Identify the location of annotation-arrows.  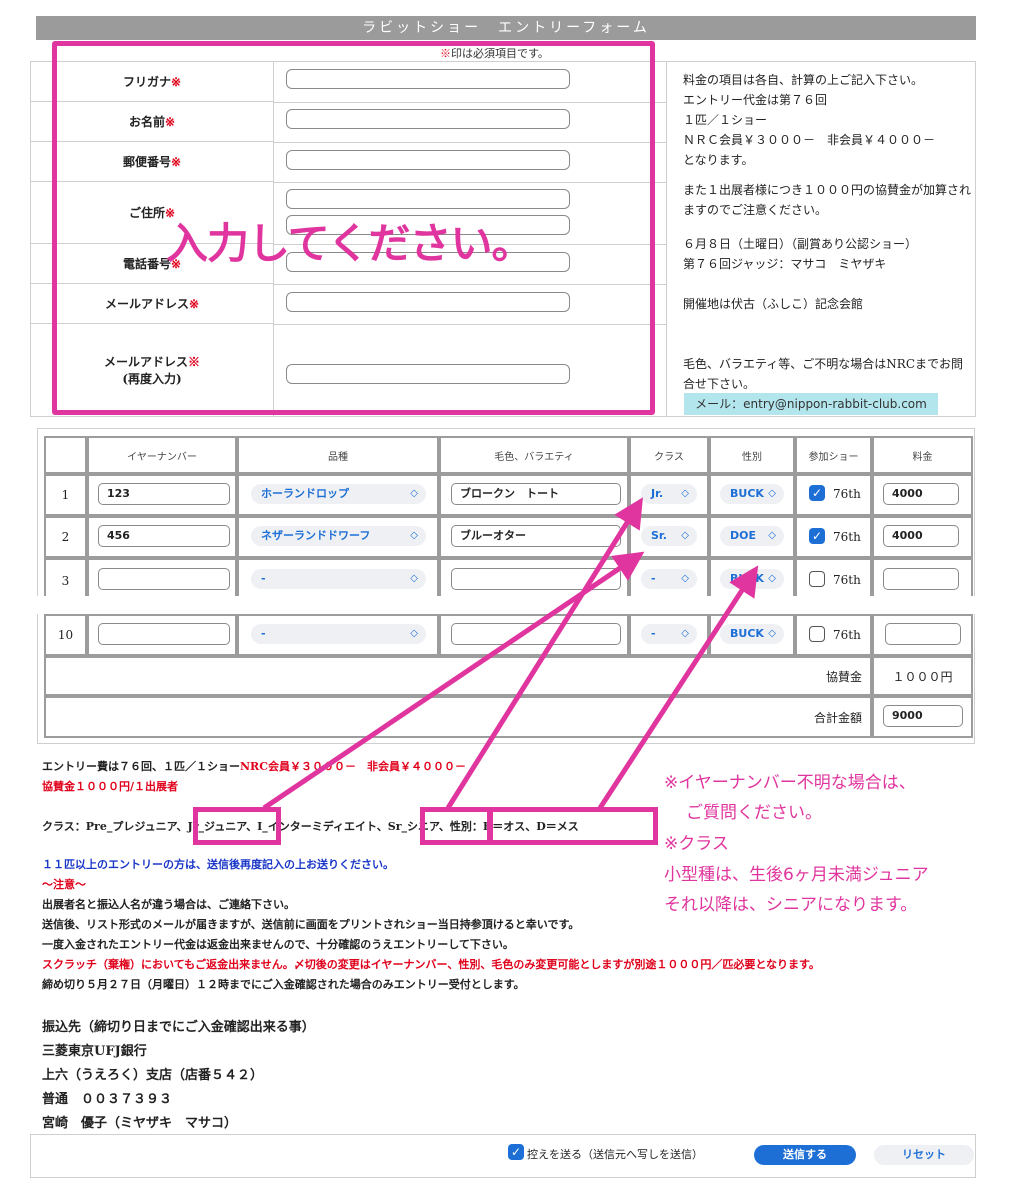
(510, 654).